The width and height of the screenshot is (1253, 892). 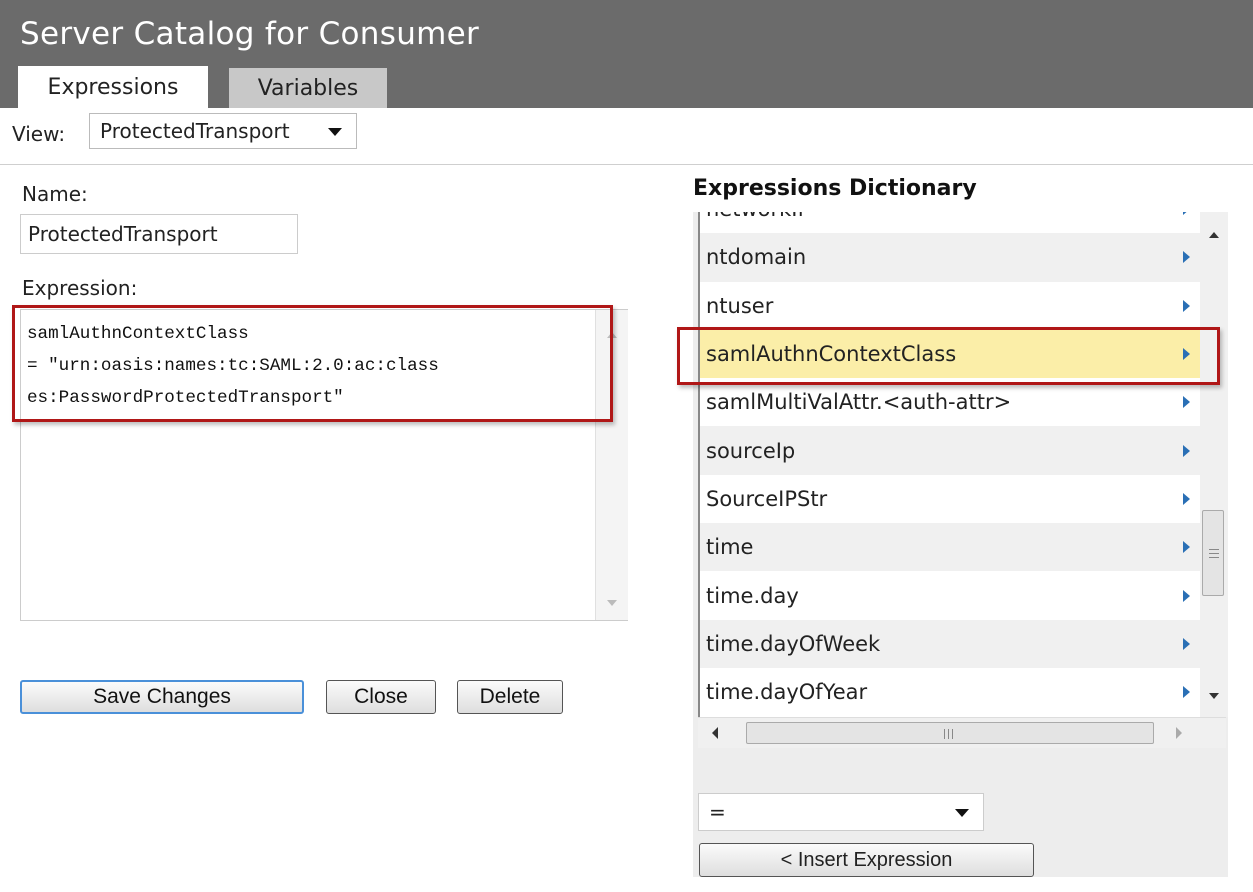 I want to click on list-item-label: networkIf, so click(x=755, y=216).